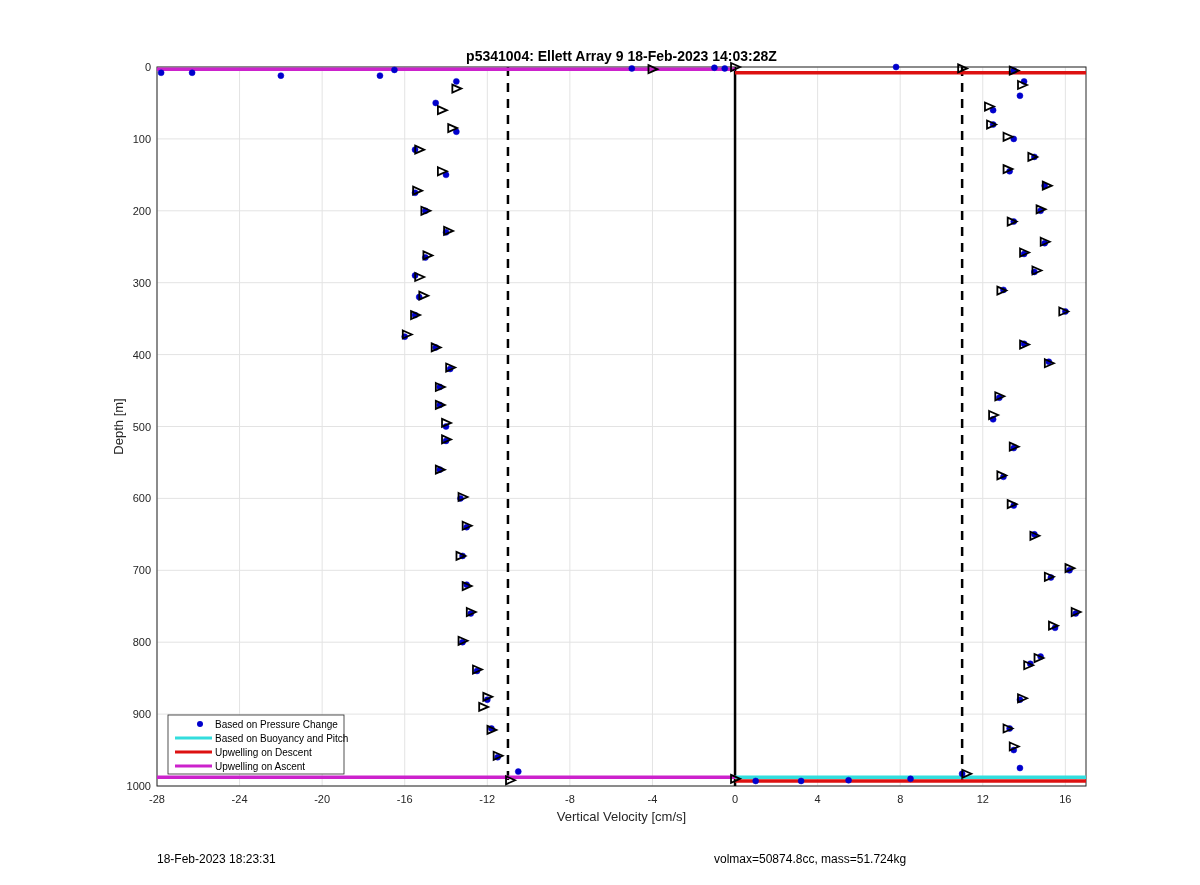 This screenshot has width=1200, height=885. What do you see at coordinates (982, 799) in the screenshot?
I see `axis-tick-label: 12` at bounding box center [982, 799].